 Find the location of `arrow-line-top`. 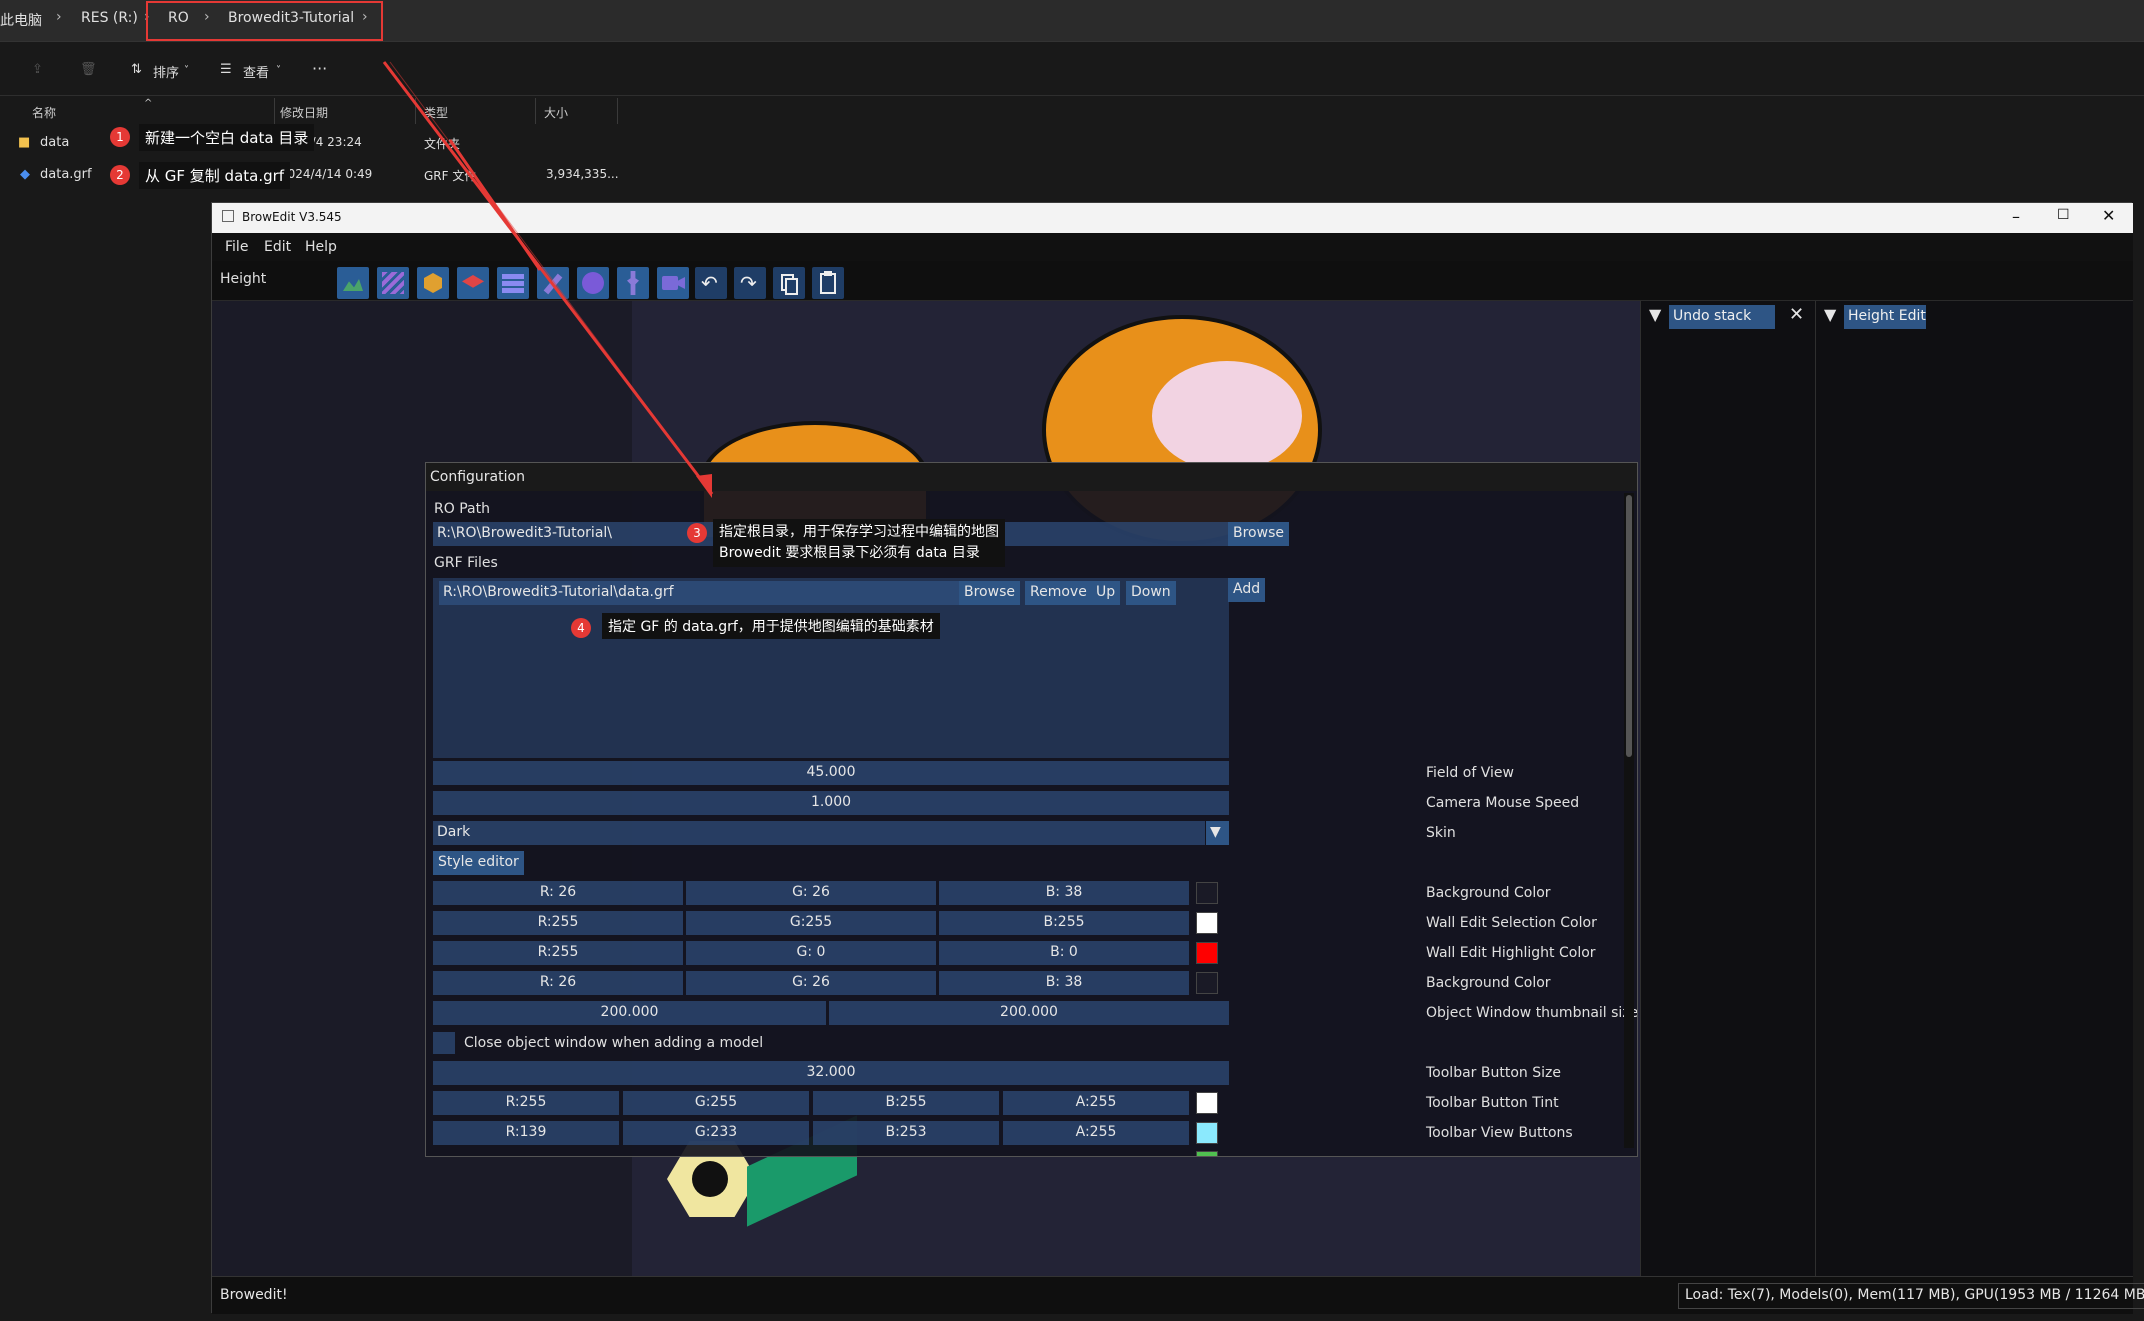

arrow-line-top is located at coordinates (548, 278).